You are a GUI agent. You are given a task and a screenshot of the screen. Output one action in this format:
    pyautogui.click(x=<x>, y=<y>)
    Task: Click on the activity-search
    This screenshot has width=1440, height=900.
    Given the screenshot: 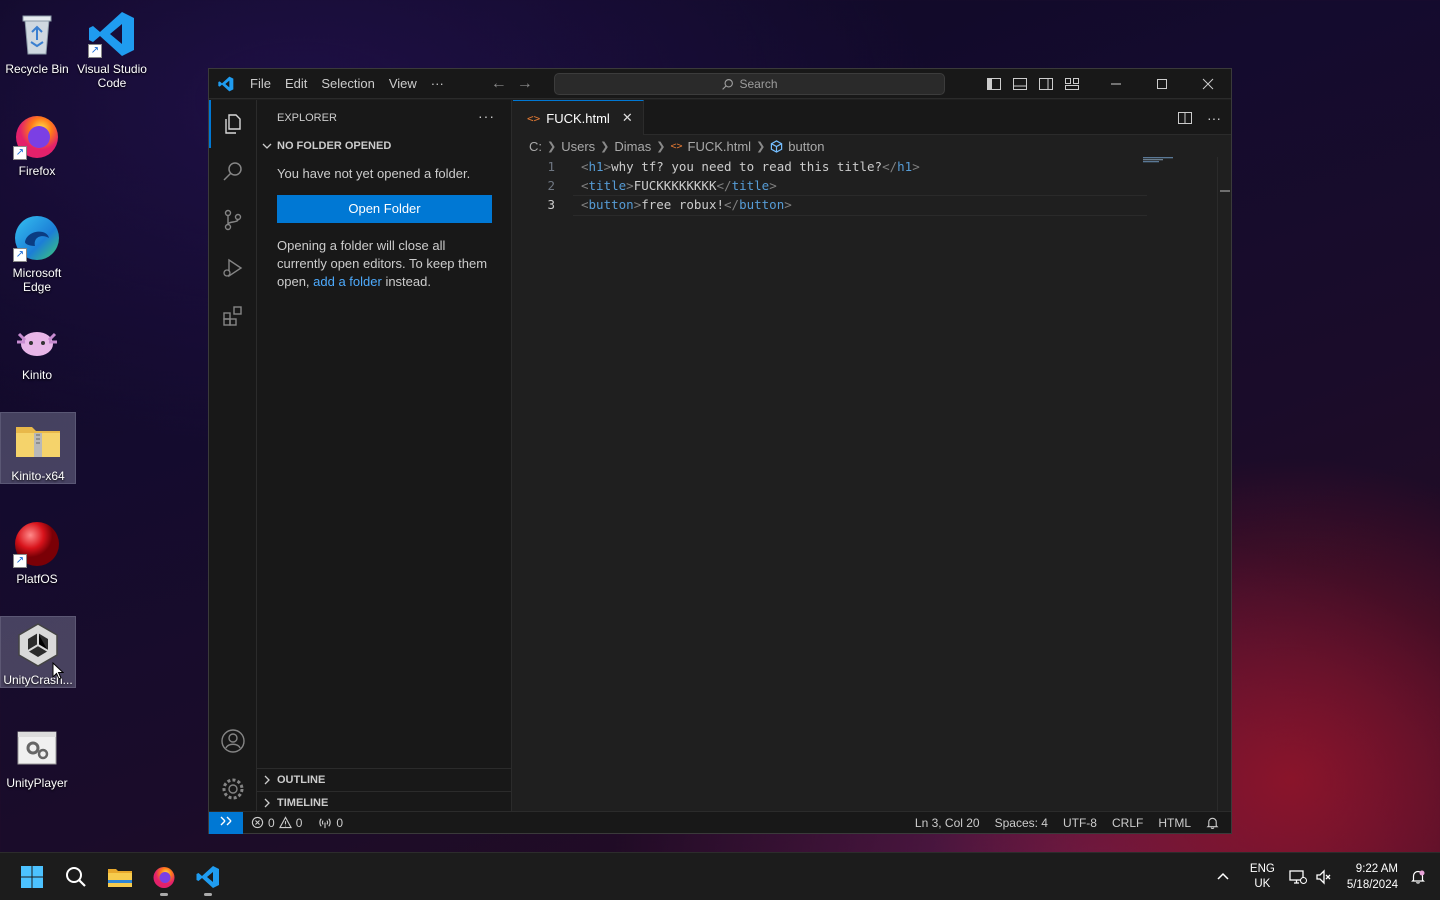 What is the action you would take?
    pyautogui.click(x=233, y=172)
    